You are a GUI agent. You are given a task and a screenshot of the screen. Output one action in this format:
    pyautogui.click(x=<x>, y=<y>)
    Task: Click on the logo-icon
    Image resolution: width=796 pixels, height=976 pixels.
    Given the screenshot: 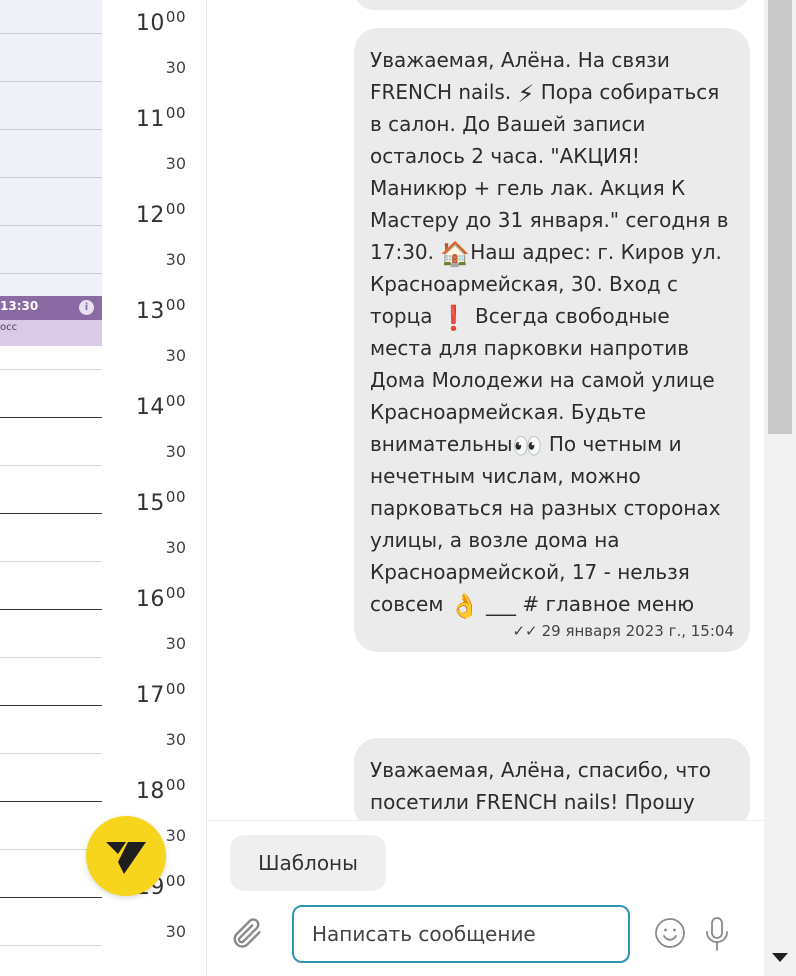 What is the action you would take?
    pyautogui.click(x=126, y=858)
    